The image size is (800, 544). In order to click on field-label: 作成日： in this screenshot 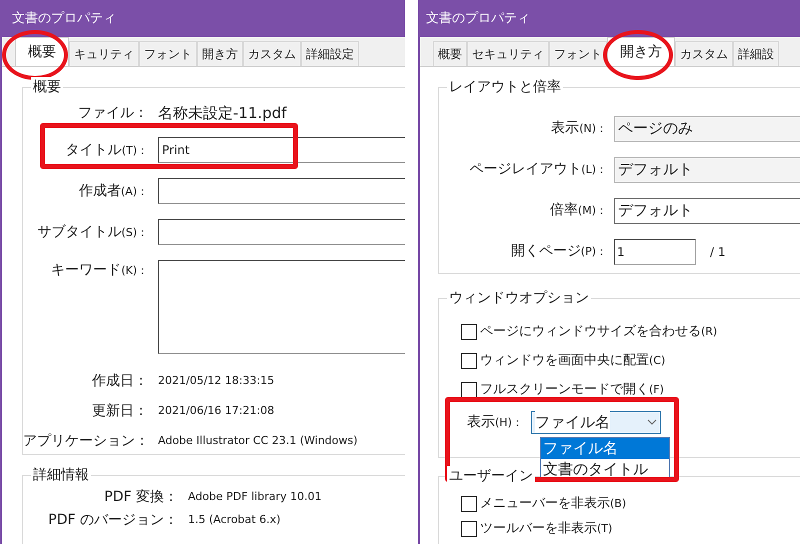, I will do `click(119, 381)`.